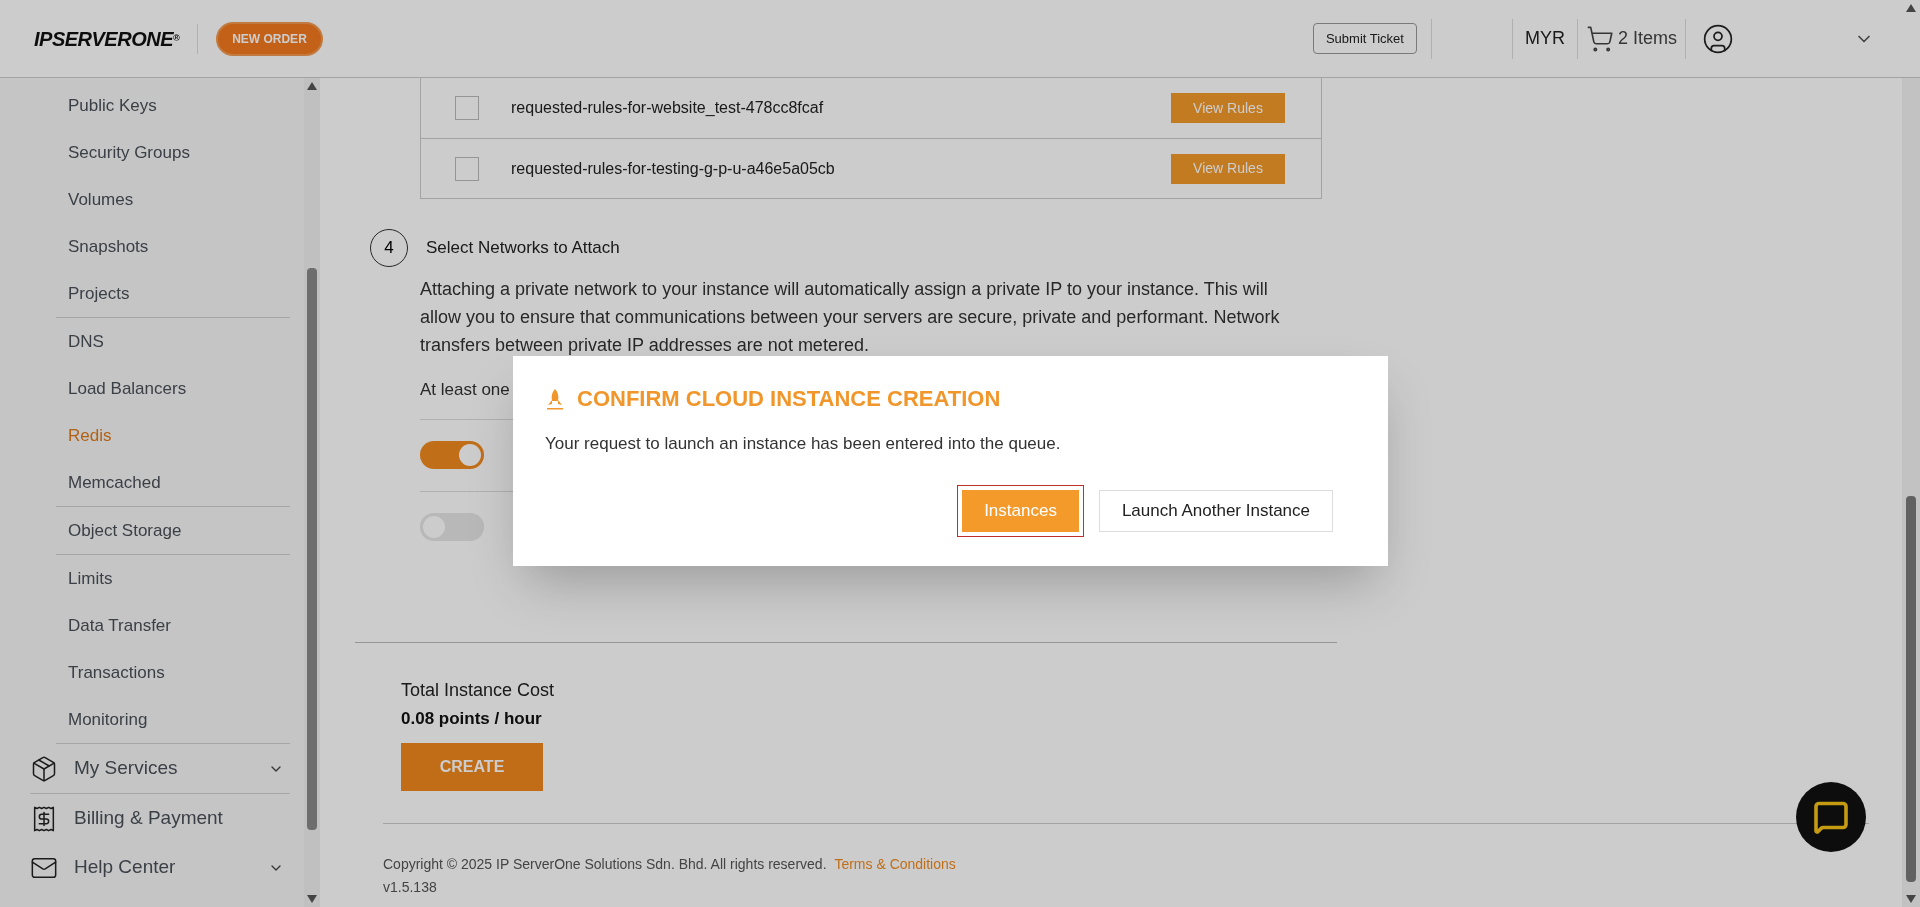 The height and width of the screenshot is (907, 1920). Describe the element at coordinates (107, 38) in the screenshot. I see `logo: IPSERVERONE$^{®}$` at that location.